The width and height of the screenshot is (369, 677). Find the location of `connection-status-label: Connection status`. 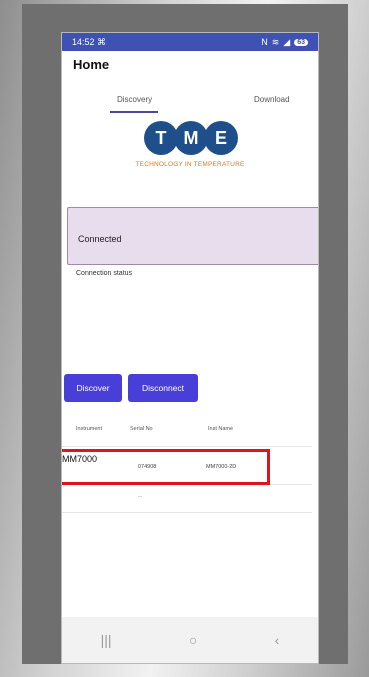

connection-status-label: Connection status is located at coordinates (104, 273).